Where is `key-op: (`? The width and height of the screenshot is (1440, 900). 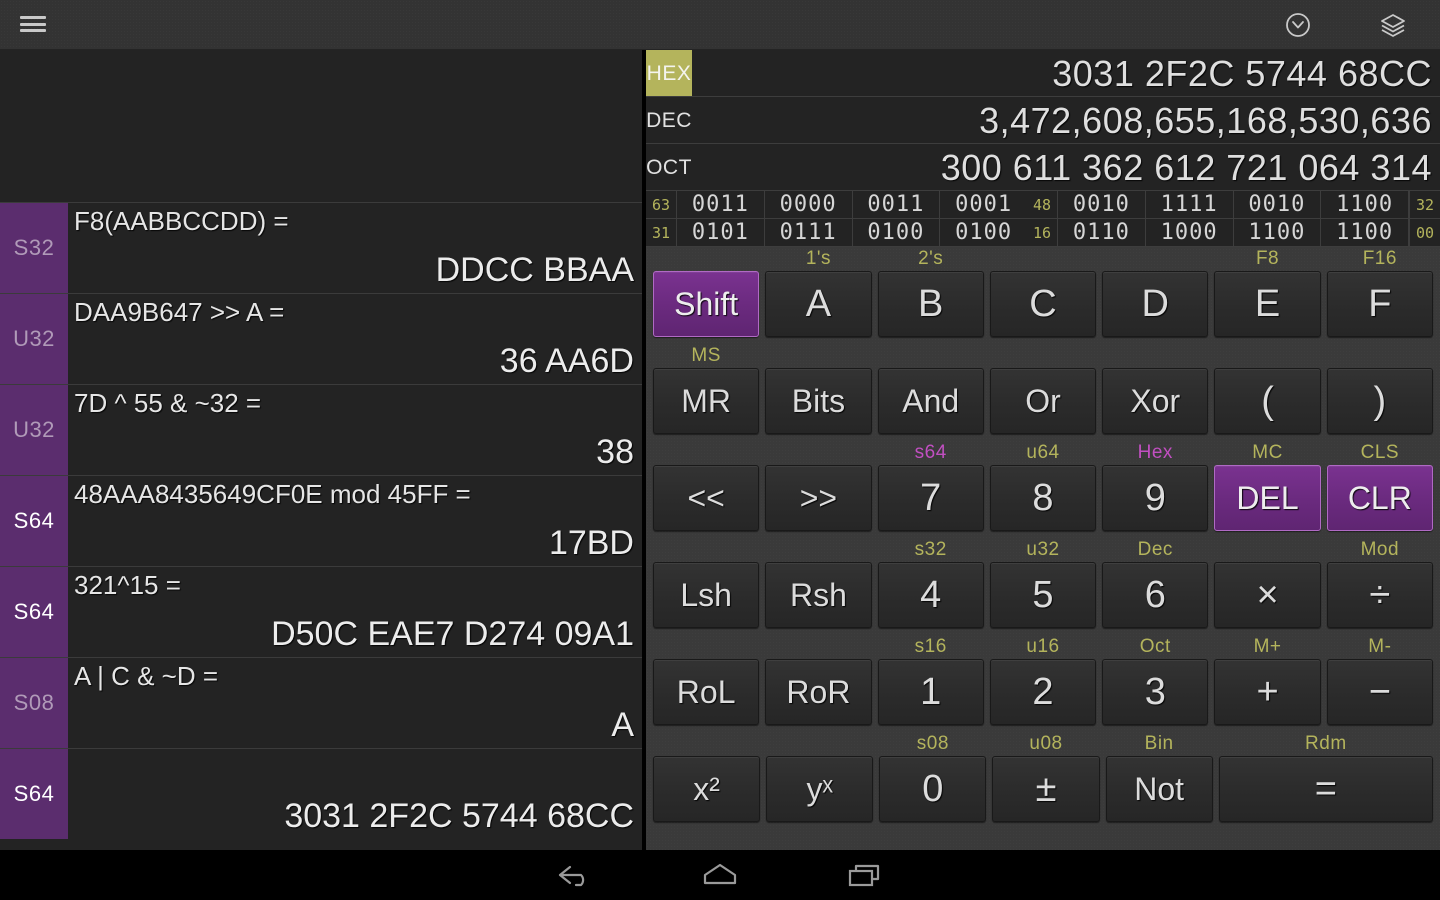
key-op: ( is located at coordinates (1267, 401).